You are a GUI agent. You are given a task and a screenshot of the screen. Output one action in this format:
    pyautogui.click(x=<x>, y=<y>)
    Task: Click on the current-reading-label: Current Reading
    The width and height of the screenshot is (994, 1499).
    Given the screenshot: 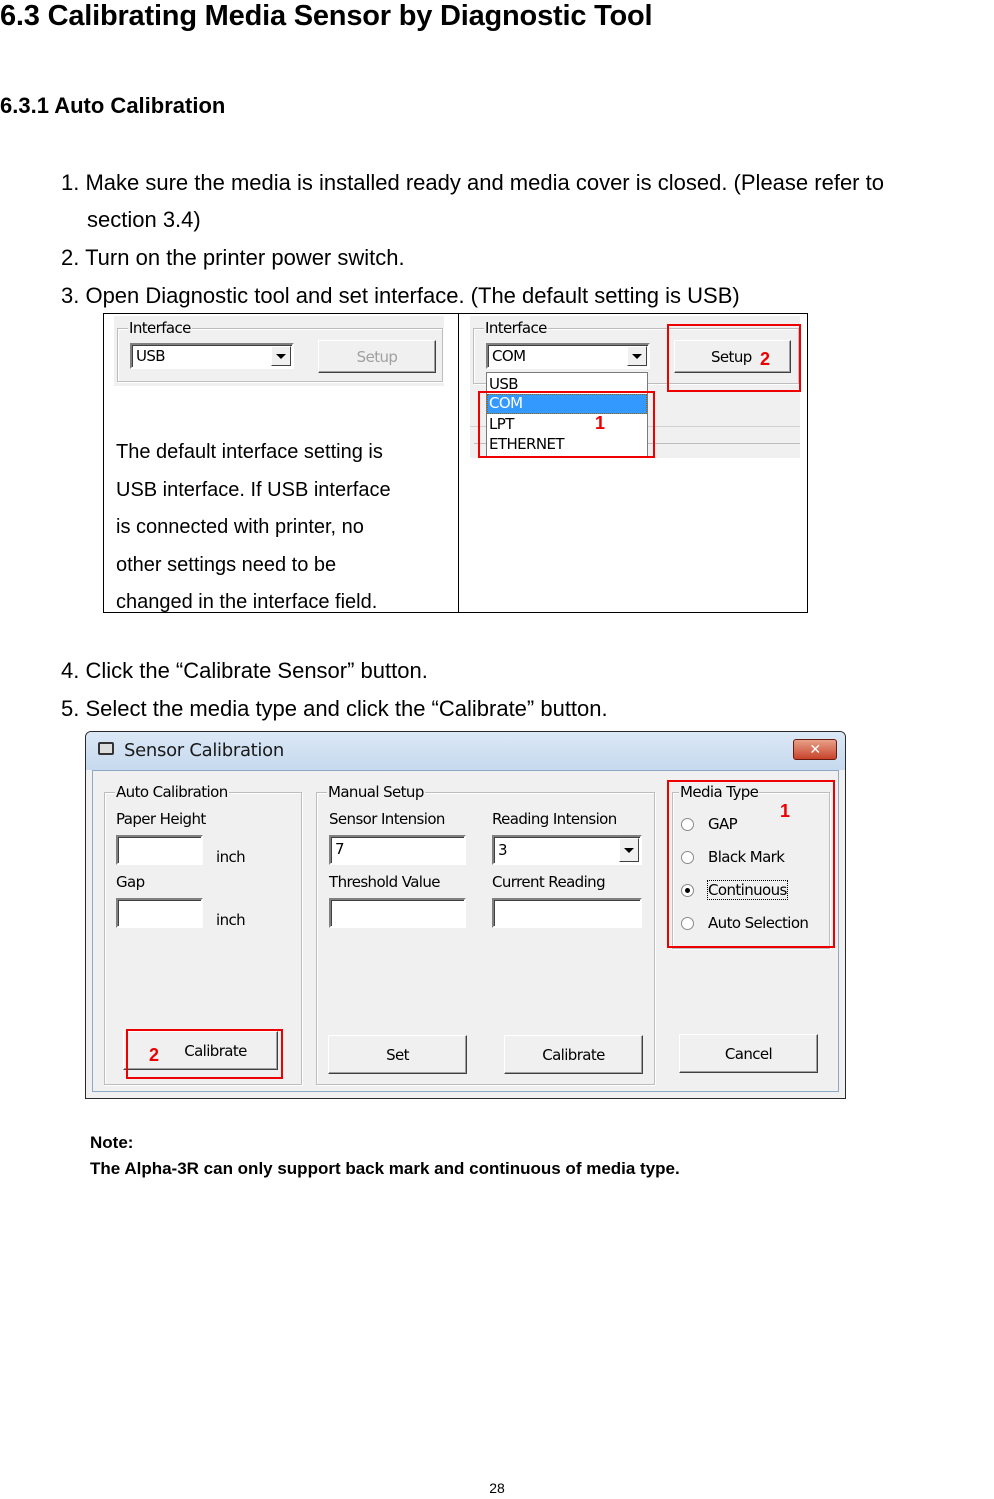 What is the action you would take?
    pyautogui.click(x=549, y=882)
    